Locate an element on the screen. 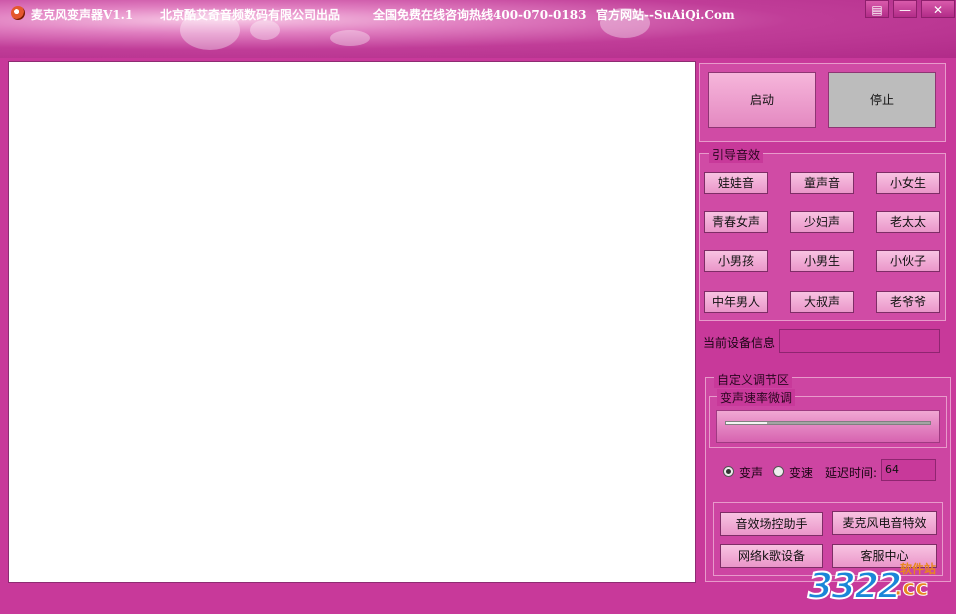 Image resolution: width=956 pixels, height=614 pixels. menu-button: ▤ is located at coordinates (877, 9).